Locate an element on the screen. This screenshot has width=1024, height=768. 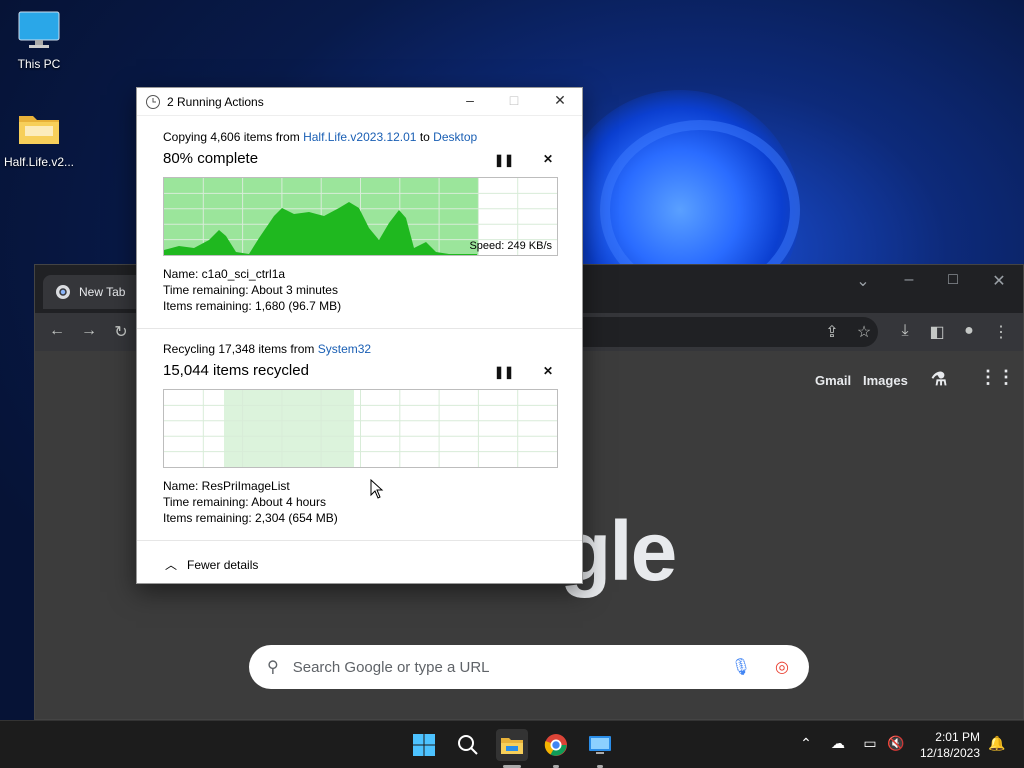
remote-desktop-icon is located at coordinates (600, 745).